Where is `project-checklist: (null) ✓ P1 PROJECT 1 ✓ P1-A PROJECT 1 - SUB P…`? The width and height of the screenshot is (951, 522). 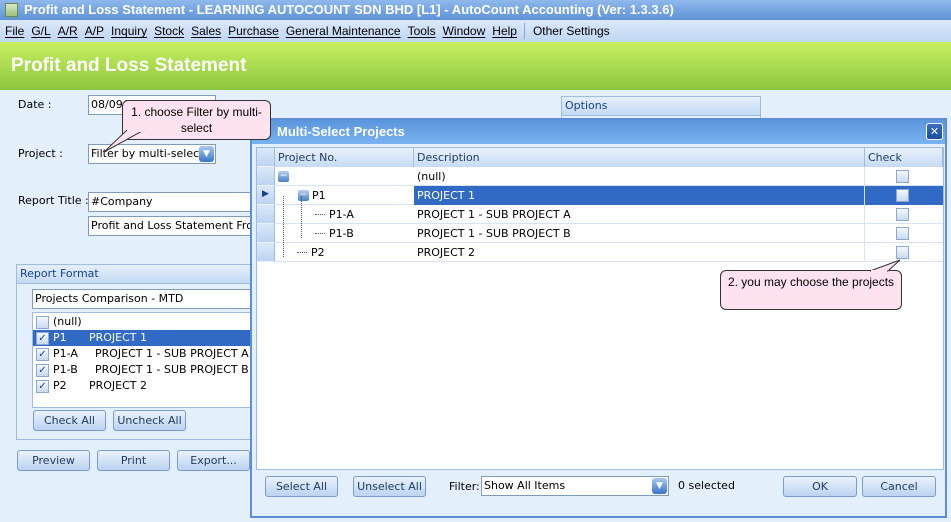 project-checklist: (null) ✓ P1 PROJECT 1 ✓ P1-A PROJECT 1 - SUB P… is located at coordinates (147, 360).